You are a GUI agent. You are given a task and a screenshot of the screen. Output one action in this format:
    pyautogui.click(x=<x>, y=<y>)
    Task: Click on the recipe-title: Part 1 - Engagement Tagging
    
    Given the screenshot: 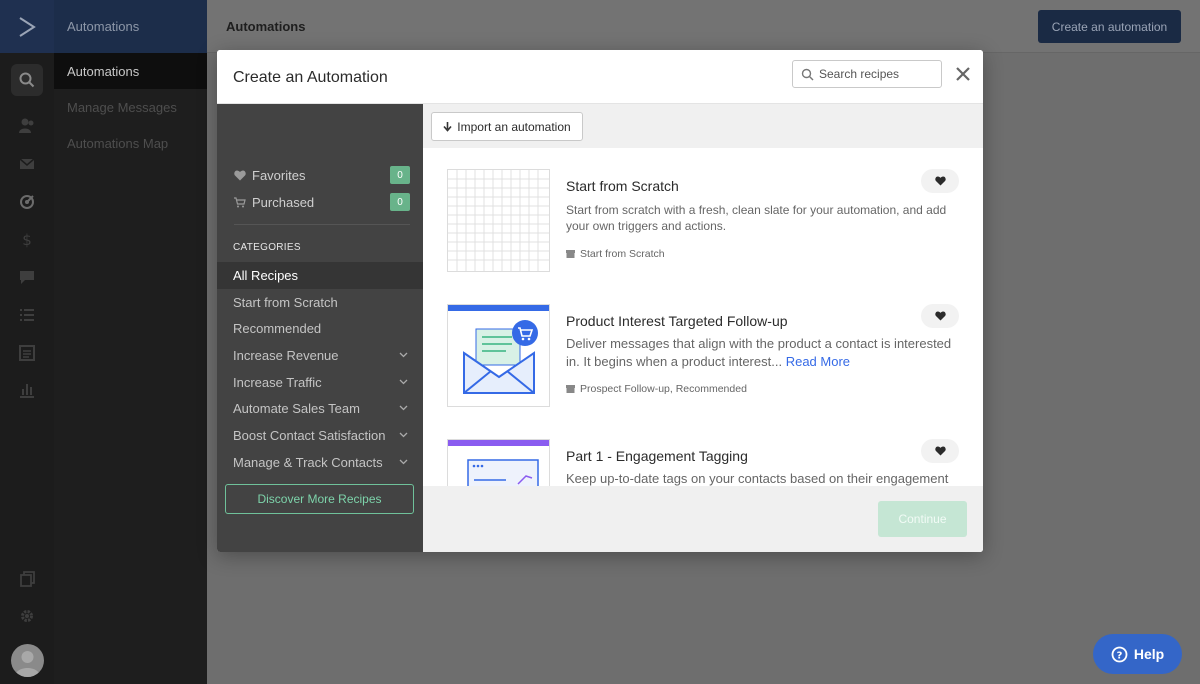 What is the action you would take?
    pyautogui.click(x=657, y=456)
    